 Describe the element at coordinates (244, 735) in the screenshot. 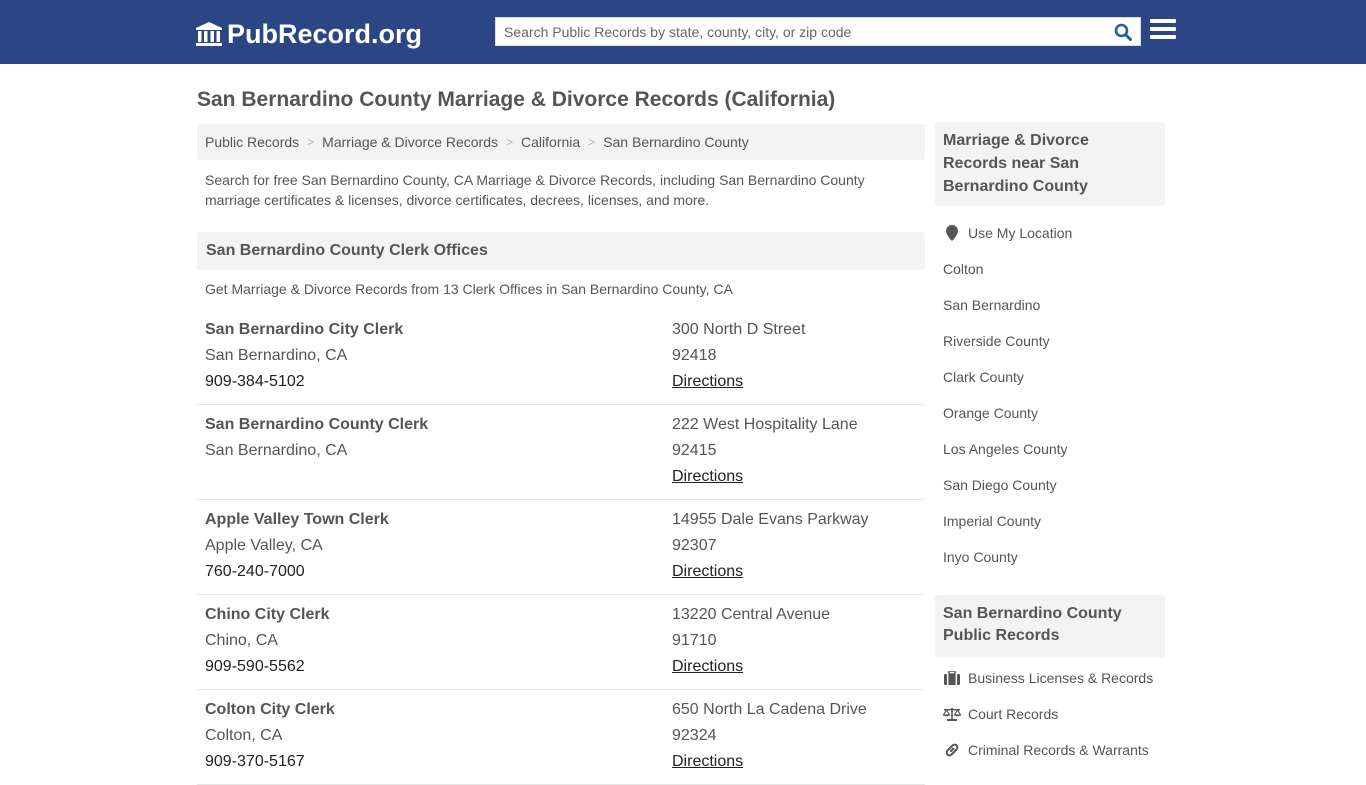

I see `office-city: Colton, CA` at that location.